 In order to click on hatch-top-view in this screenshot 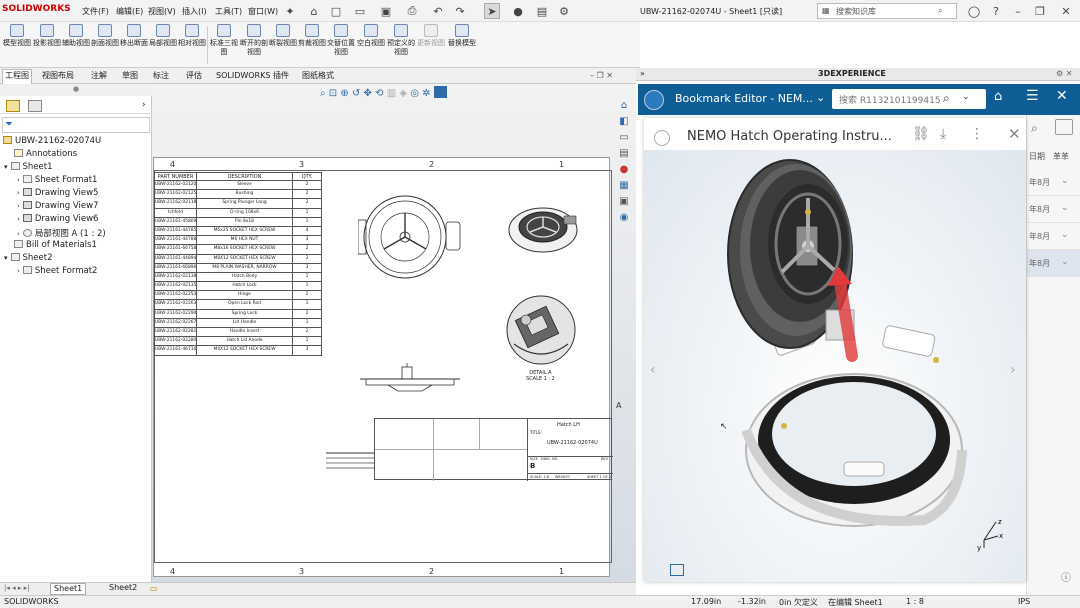, I will do `click(410, 238)`.